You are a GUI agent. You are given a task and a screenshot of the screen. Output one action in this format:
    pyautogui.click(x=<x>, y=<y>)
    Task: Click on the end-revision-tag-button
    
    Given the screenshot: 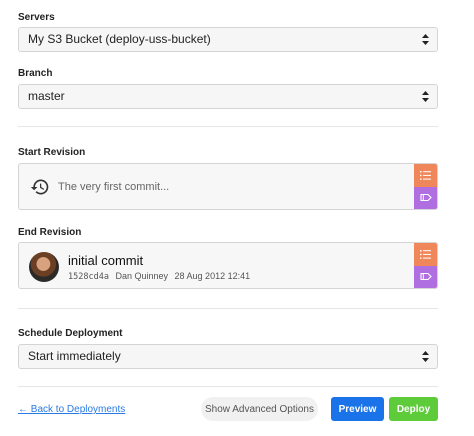 What is the action you would take?
    pyautogui.click(x=425, y=276)
    